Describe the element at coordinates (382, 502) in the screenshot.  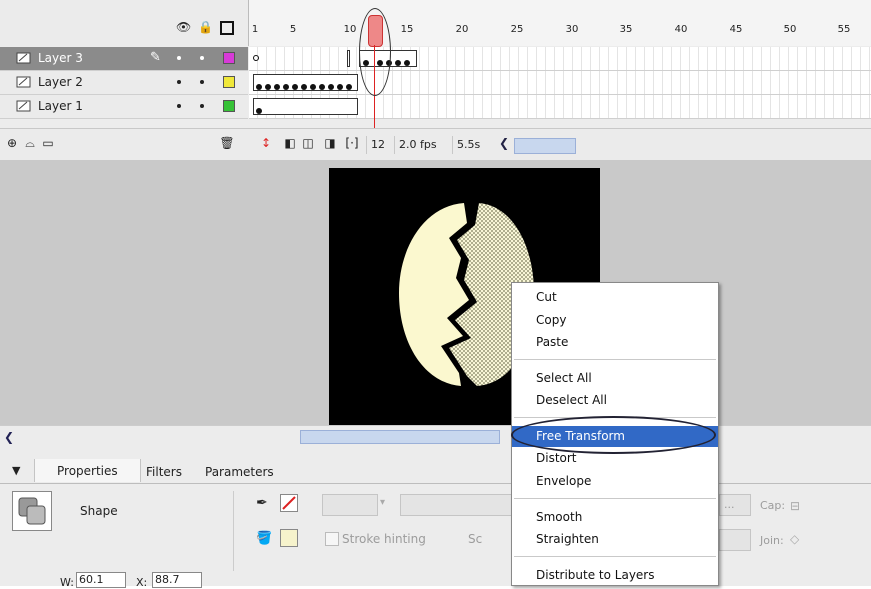
I see `stroke-width-dropdown-icon: ▾` at that location.